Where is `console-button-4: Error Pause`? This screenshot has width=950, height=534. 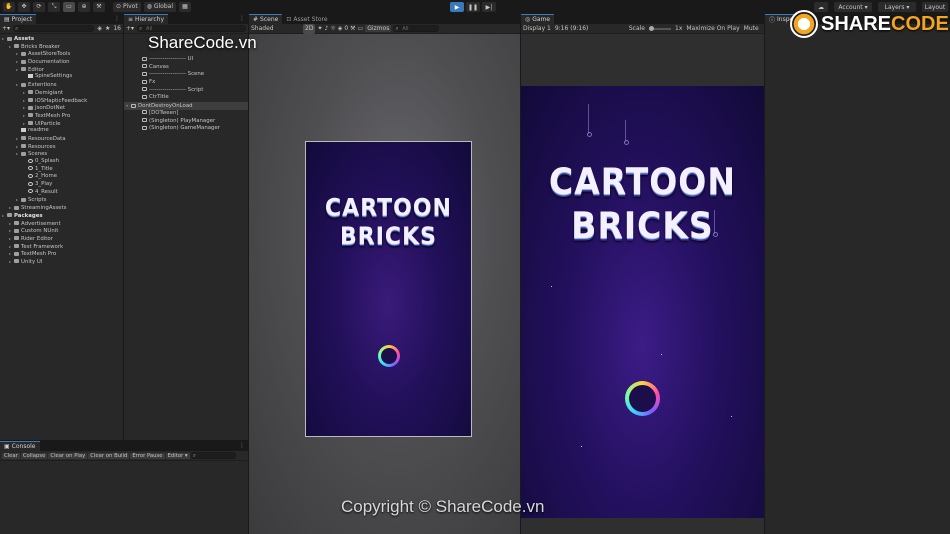
console-button-4: Error Pause is located at coordinates (147, 455).